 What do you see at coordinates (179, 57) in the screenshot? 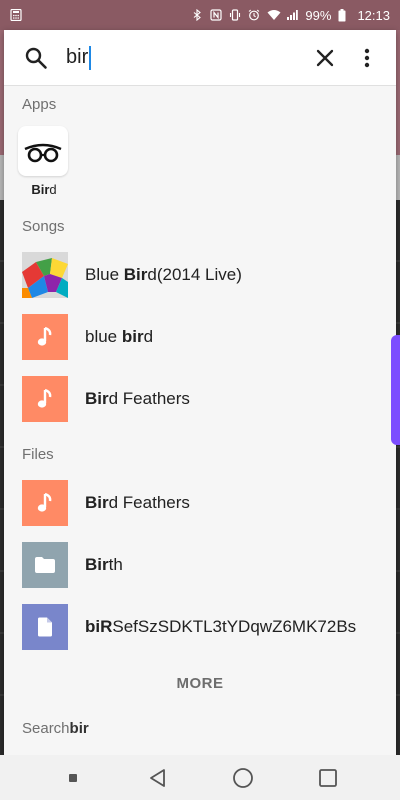
I see `search-input: bir` at bounding box center [179, 57].